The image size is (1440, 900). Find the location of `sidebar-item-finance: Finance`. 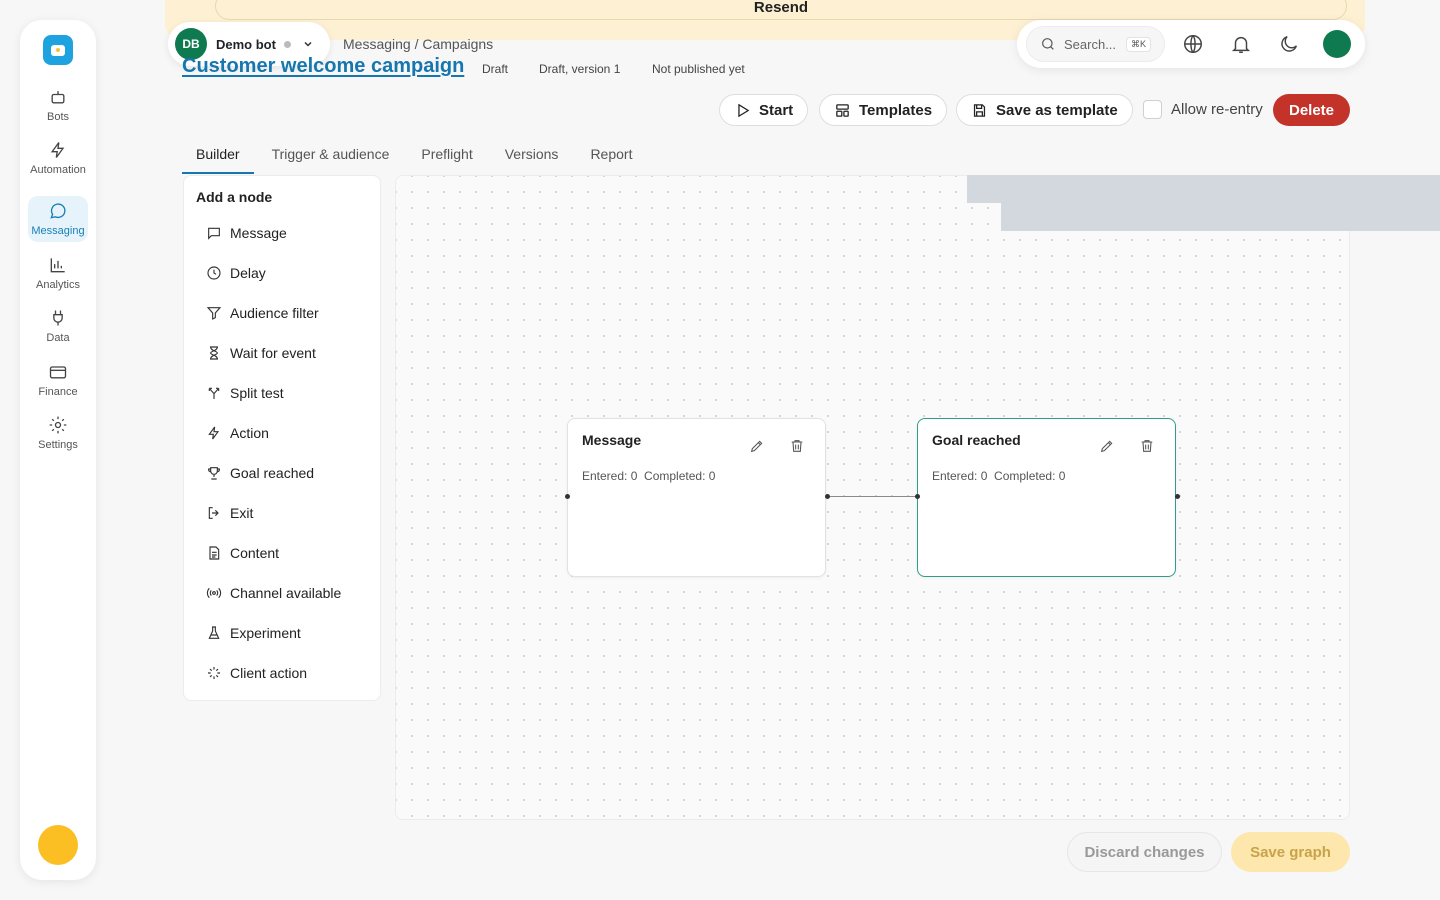

sidebar-item-finance: Finance is located at coordinates (58, 380).